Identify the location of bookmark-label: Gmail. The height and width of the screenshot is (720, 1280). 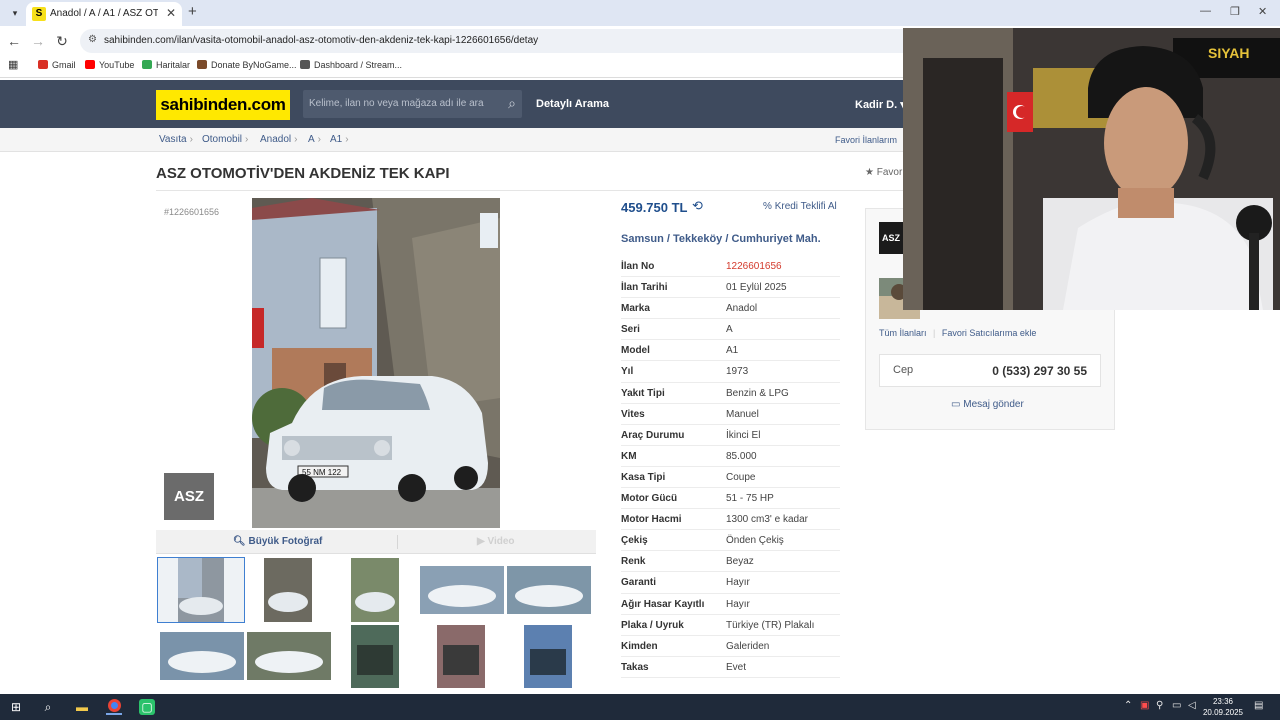
(64, 65).